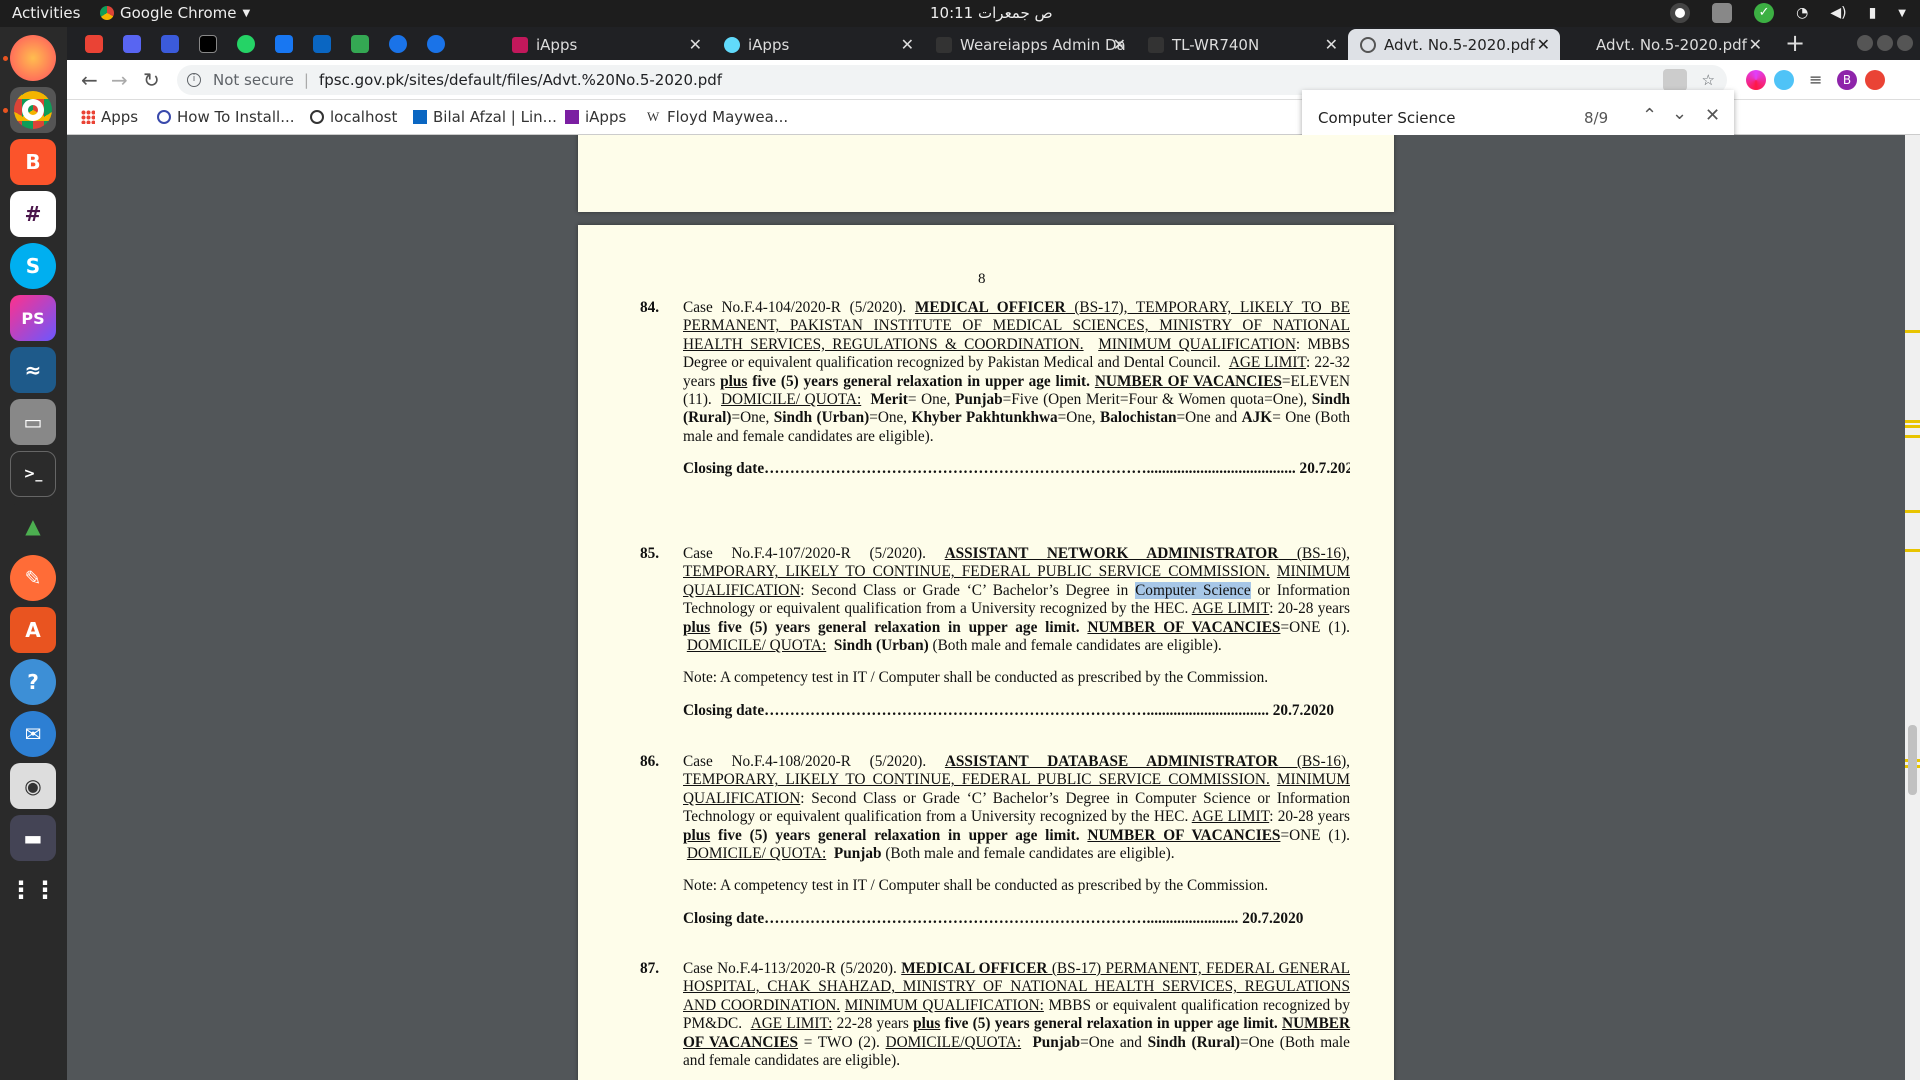  Describe the element at coordinates (1905, 43) in the screenshot. I see `close-window-button` at that location.